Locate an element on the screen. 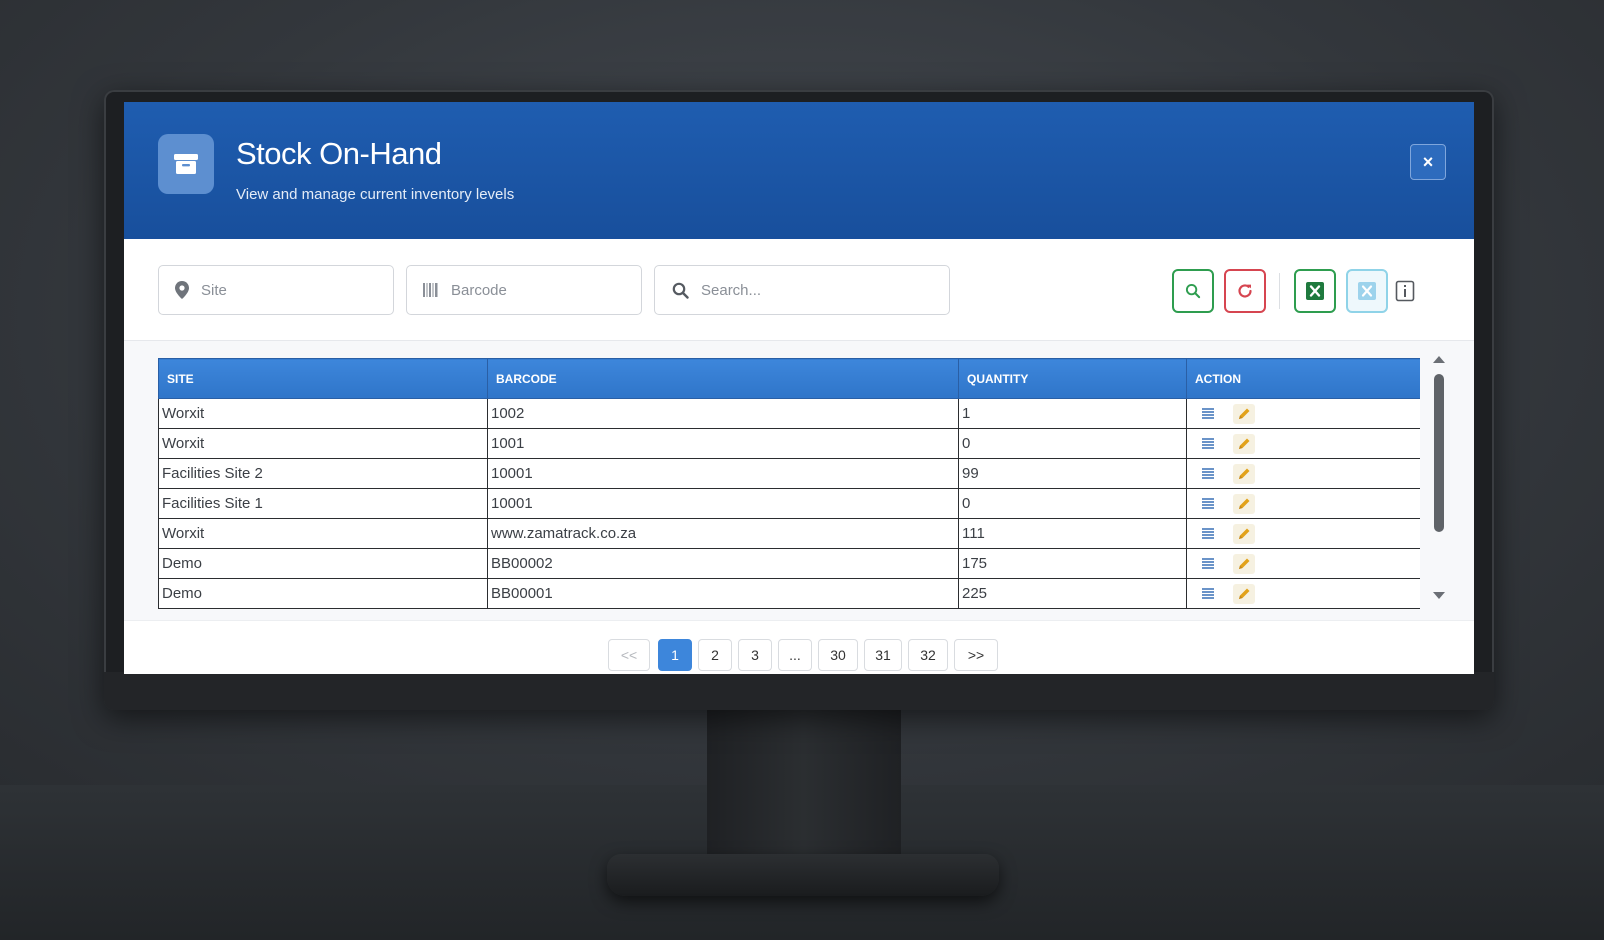 This screenshot has width=1604, height=940. table-header-row: SITE BARCODE QUANTITY ACTION is located at coordinates (789, 378).